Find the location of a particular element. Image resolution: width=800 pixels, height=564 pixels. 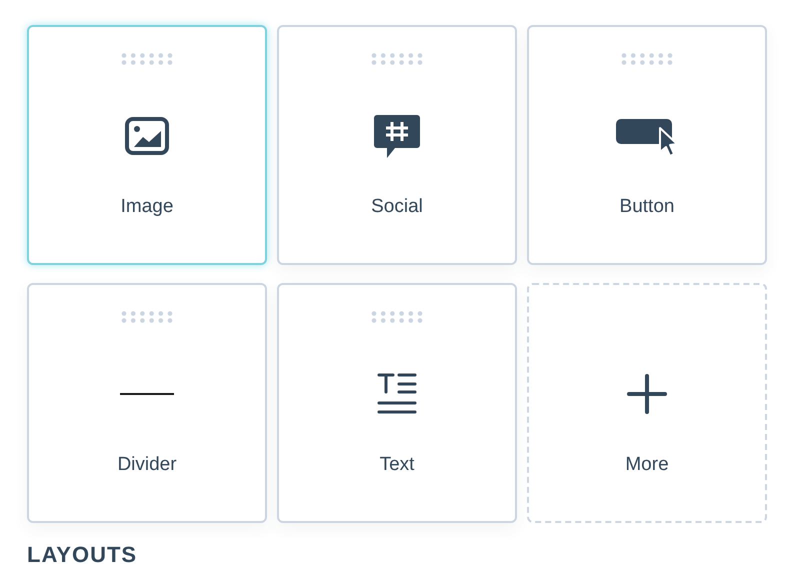

add-more-tile: More is located at coordinates (647, 403).